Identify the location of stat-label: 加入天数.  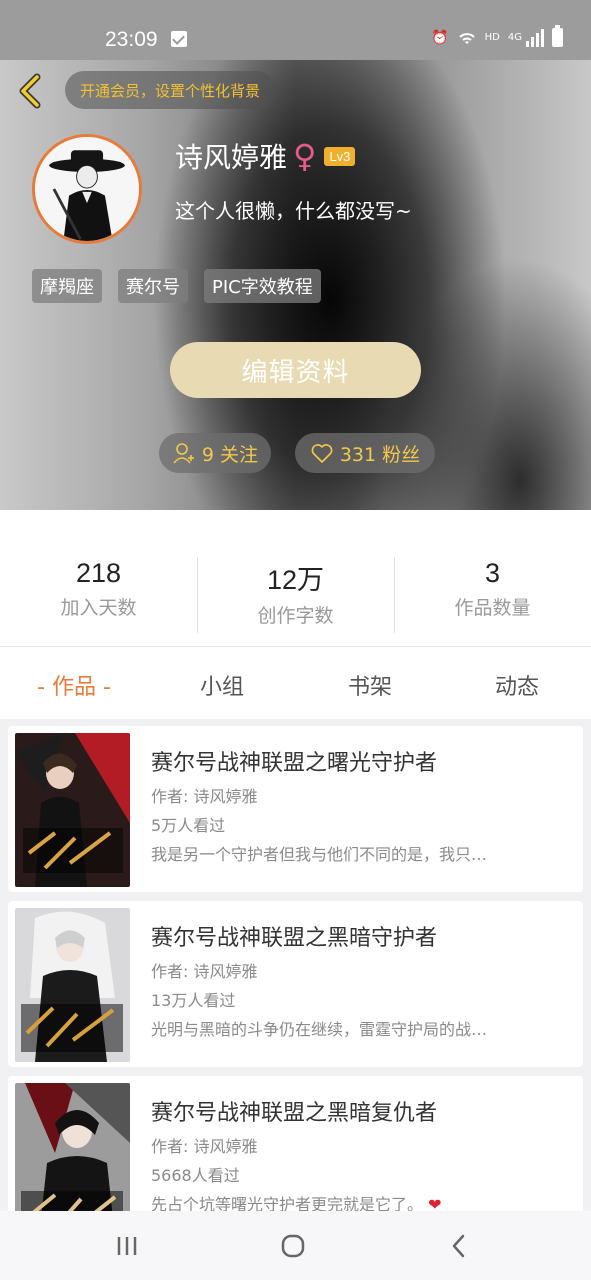
(98, 608).